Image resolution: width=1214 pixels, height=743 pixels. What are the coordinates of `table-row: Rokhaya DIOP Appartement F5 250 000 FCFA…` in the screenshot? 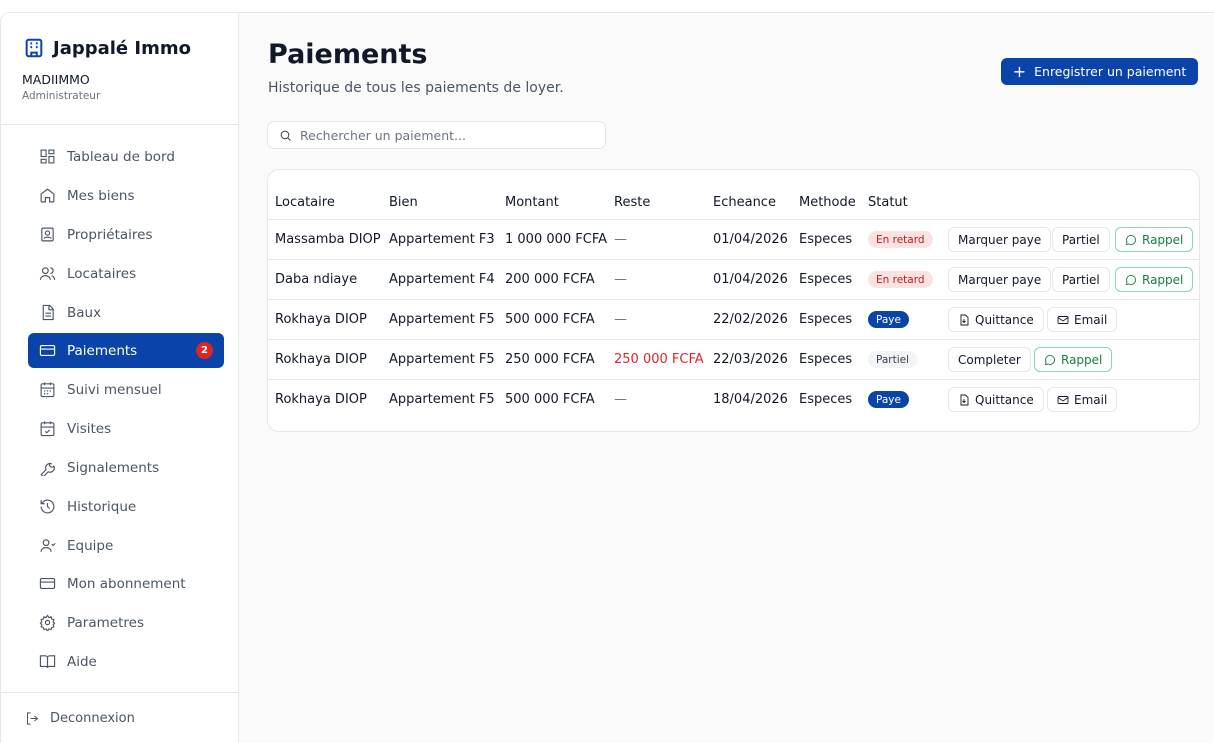 It's located at (733, 359).